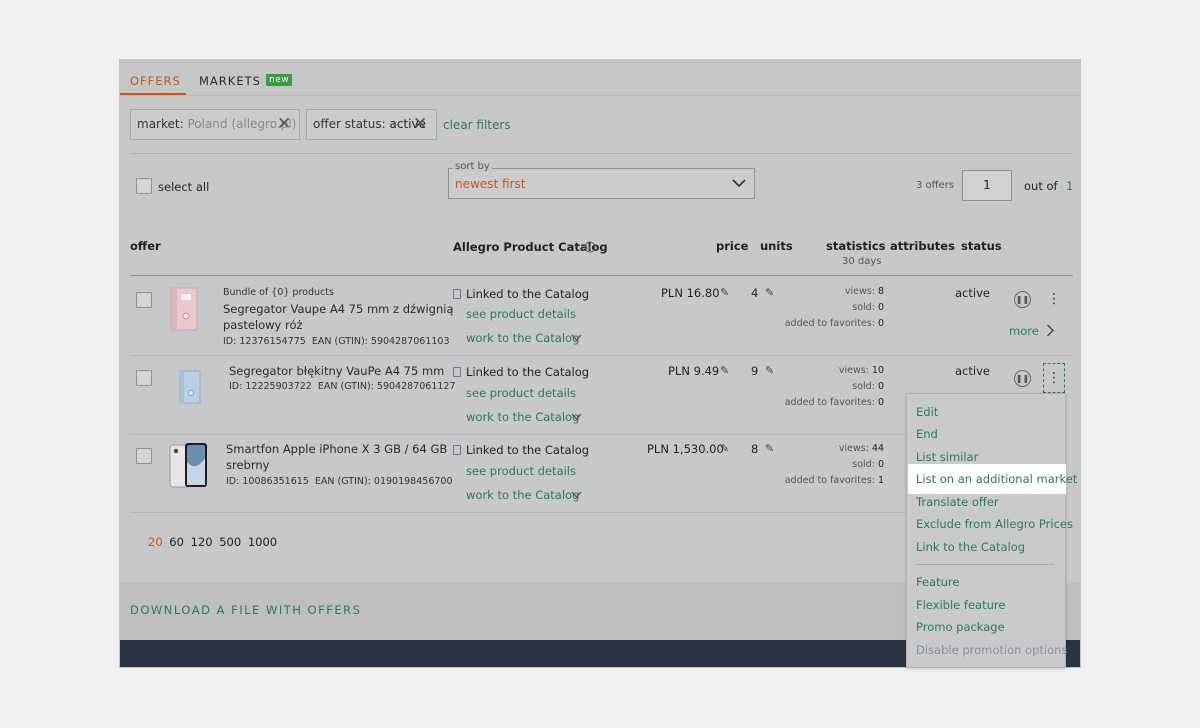 Image resolution: width=1200 pixels, height=728 pixels. I want to click on offers-count: 3 offers, so click(935, 185).